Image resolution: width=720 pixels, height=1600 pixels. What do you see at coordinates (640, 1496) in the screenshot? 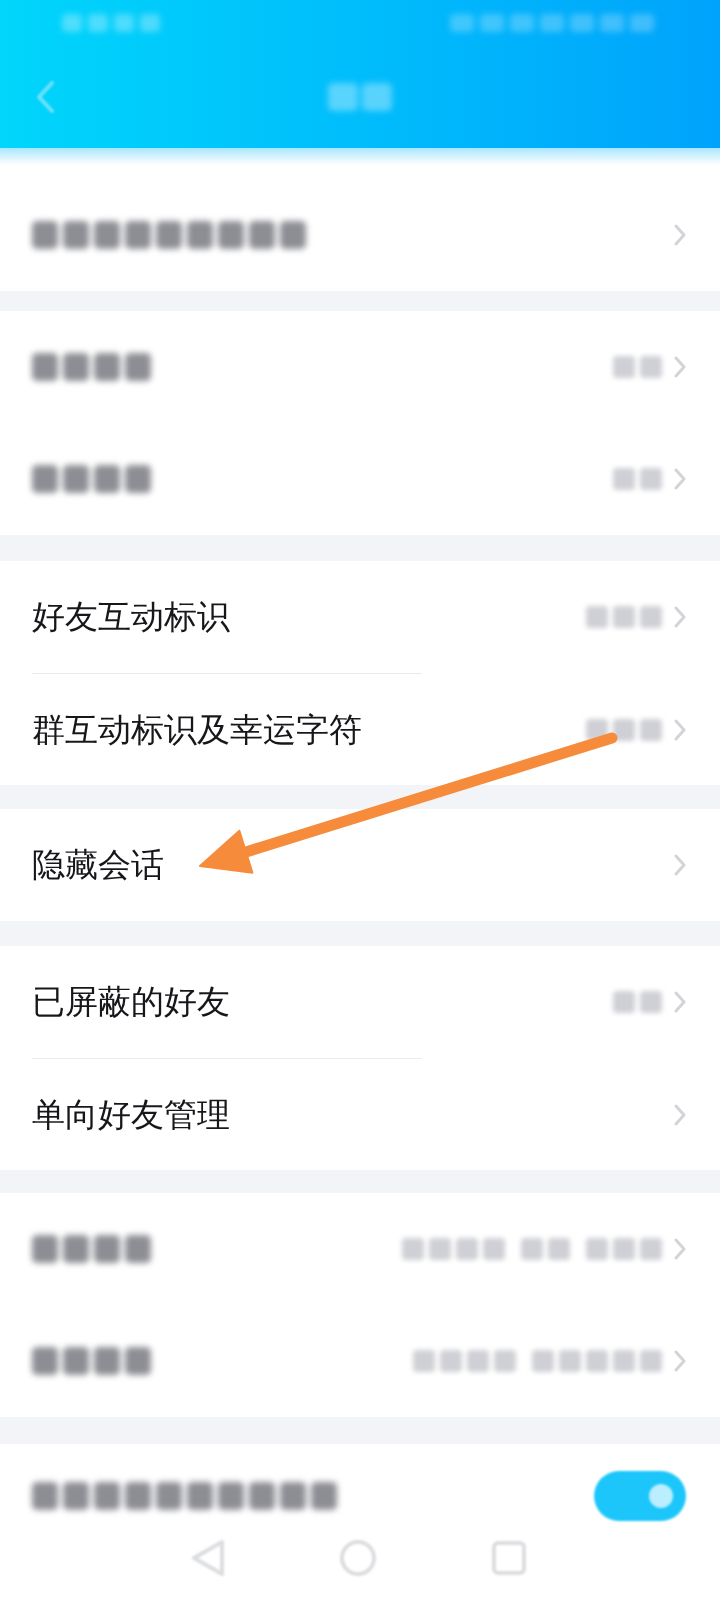
I see `toggle-switch` at bounding box center [640, 1496].